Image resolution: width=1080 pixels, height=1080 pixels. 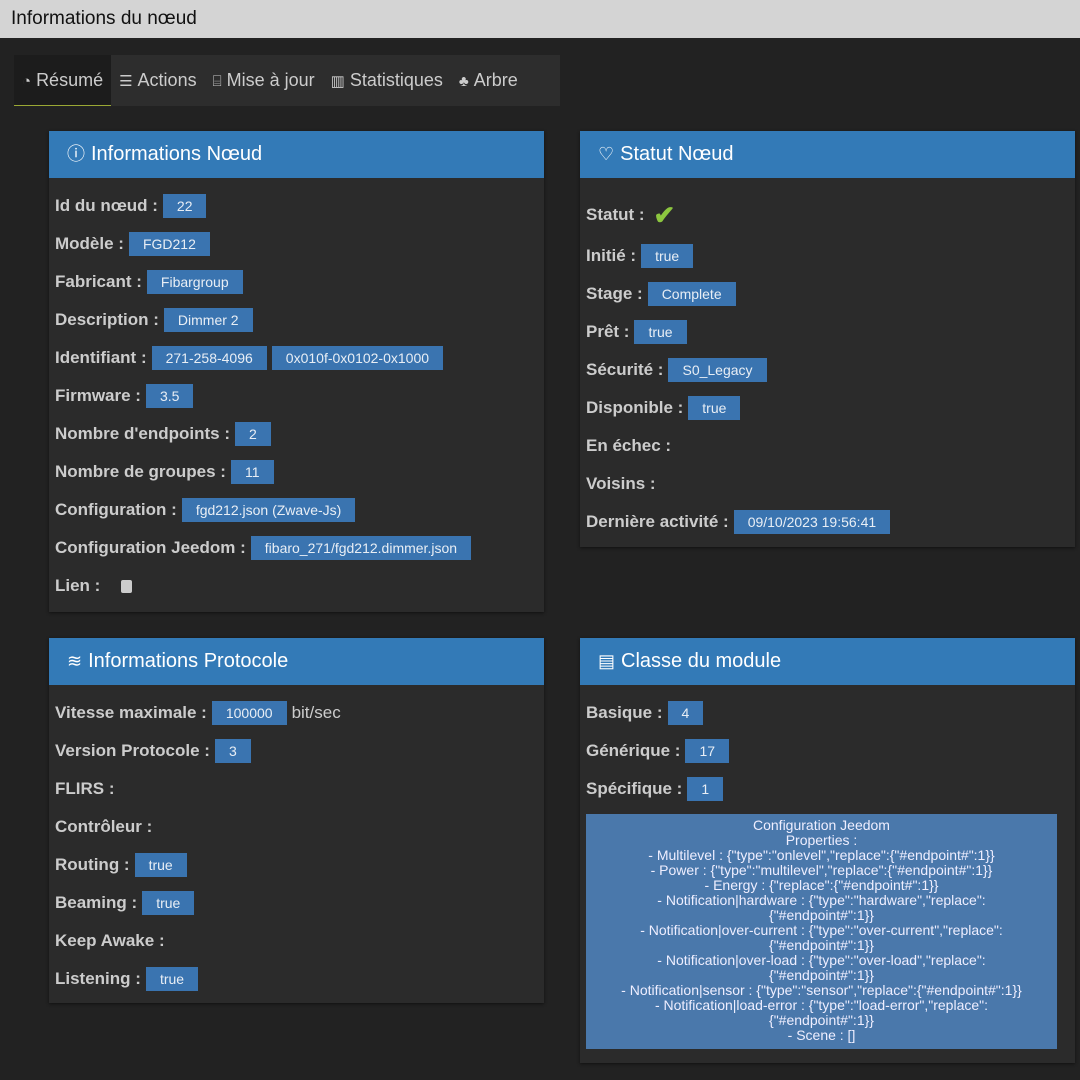 What do you see at coordinates (101, 357) in the screenshot?
I see `field-label: Identifiant :` at bounding box center [101, 357].